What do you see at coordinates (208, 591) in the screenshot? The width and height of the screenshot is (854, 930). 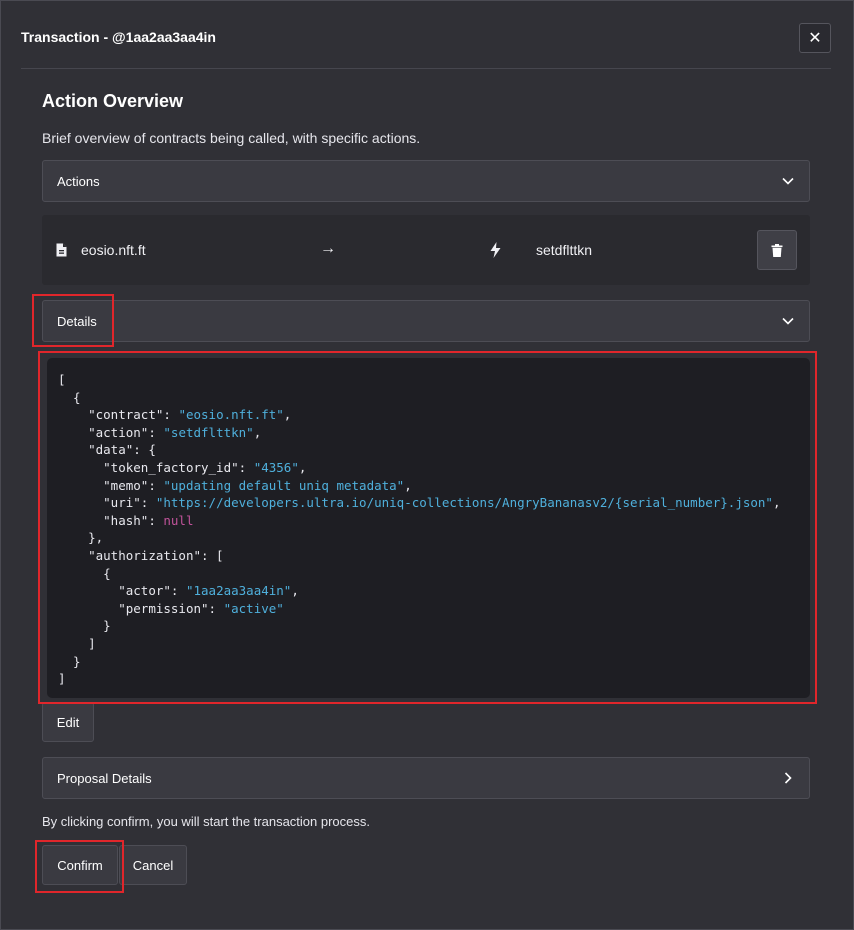 I see `code-line: "actor": "1aa2aa3aa4in",` at bounding box center [208, 591].